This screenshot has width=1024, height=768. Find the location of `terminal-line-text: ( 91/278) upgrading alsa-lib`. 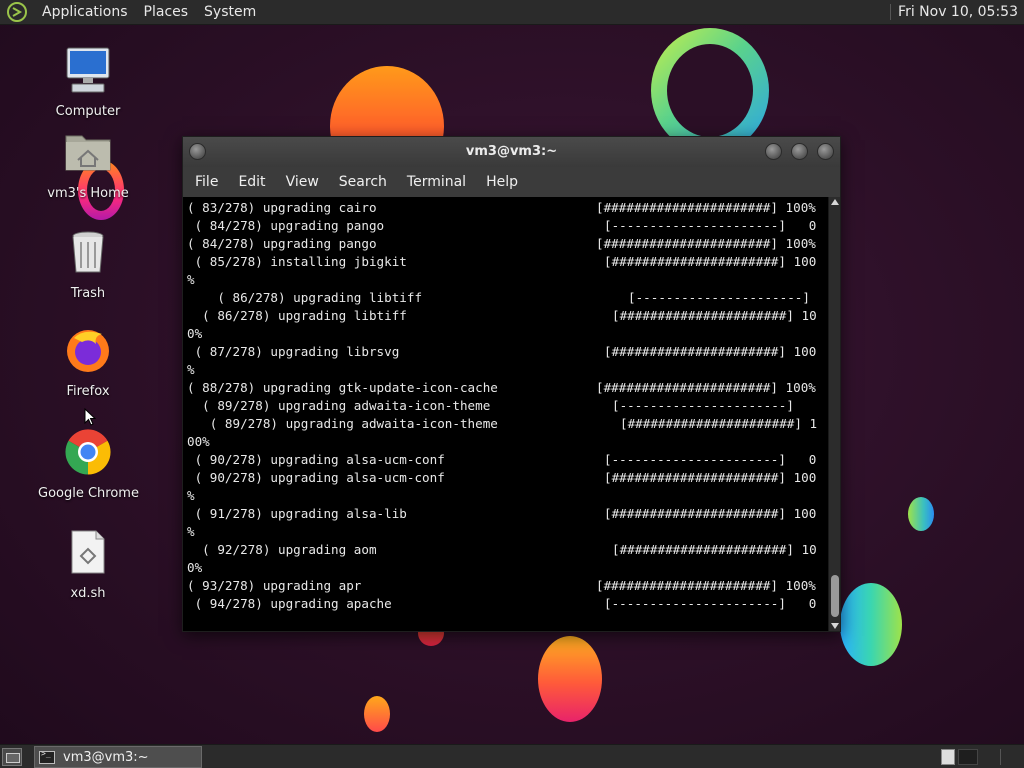

terminal-line-text: ( 91/278) upgrading alsa-lib is located at coordinates (297, 513).